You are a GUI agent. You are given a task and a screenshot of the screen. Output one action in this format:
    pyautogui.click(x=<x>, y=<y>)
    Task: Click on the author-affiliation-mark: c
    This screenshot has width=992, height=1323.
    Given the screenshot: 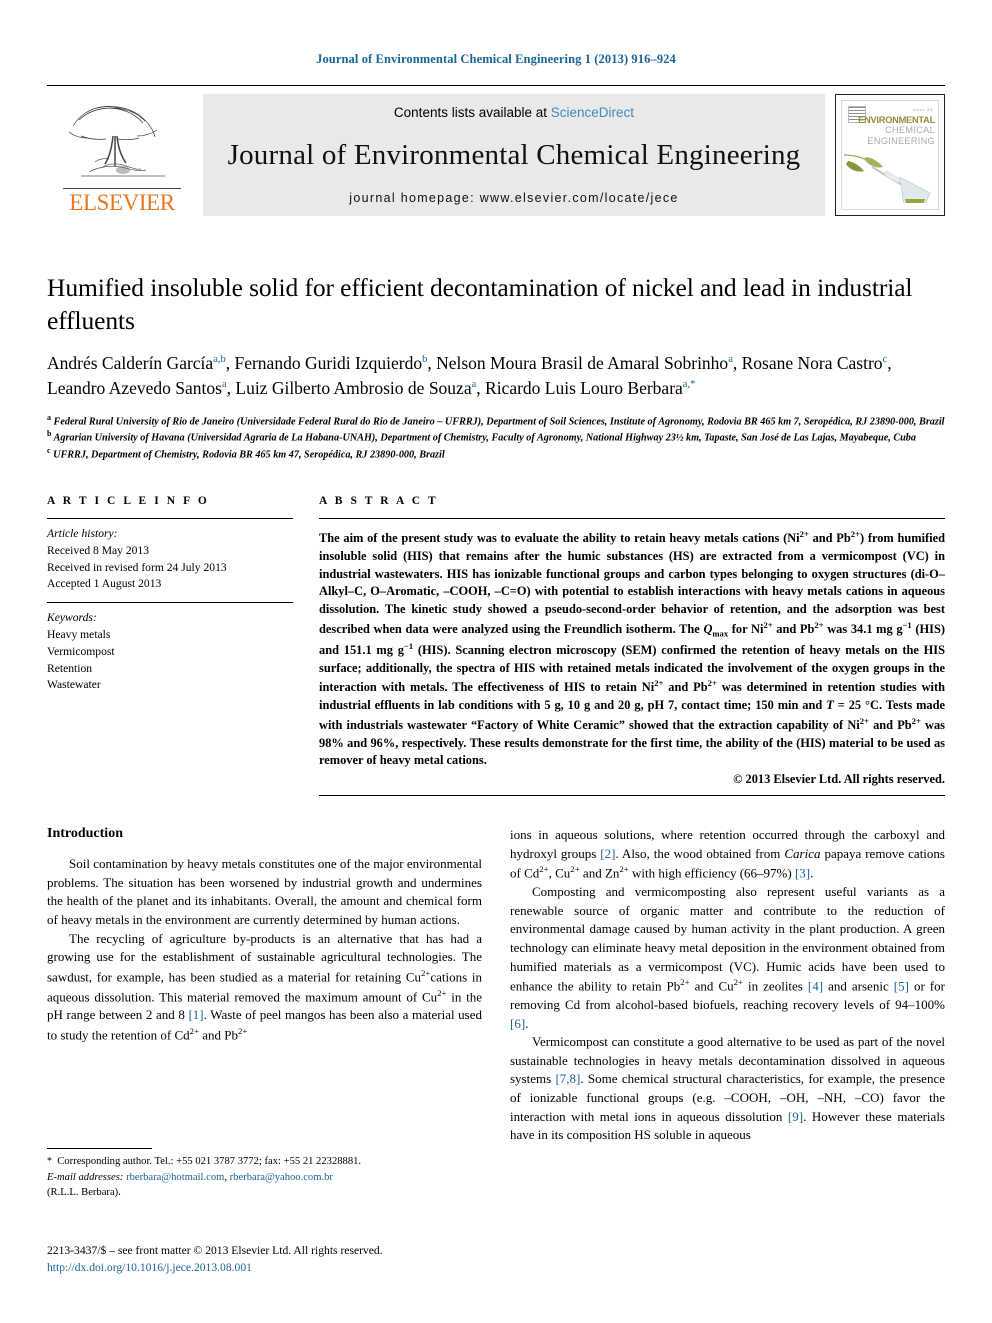 What is the action you would take?
    pyautogui.click(x=885, y=360)
    